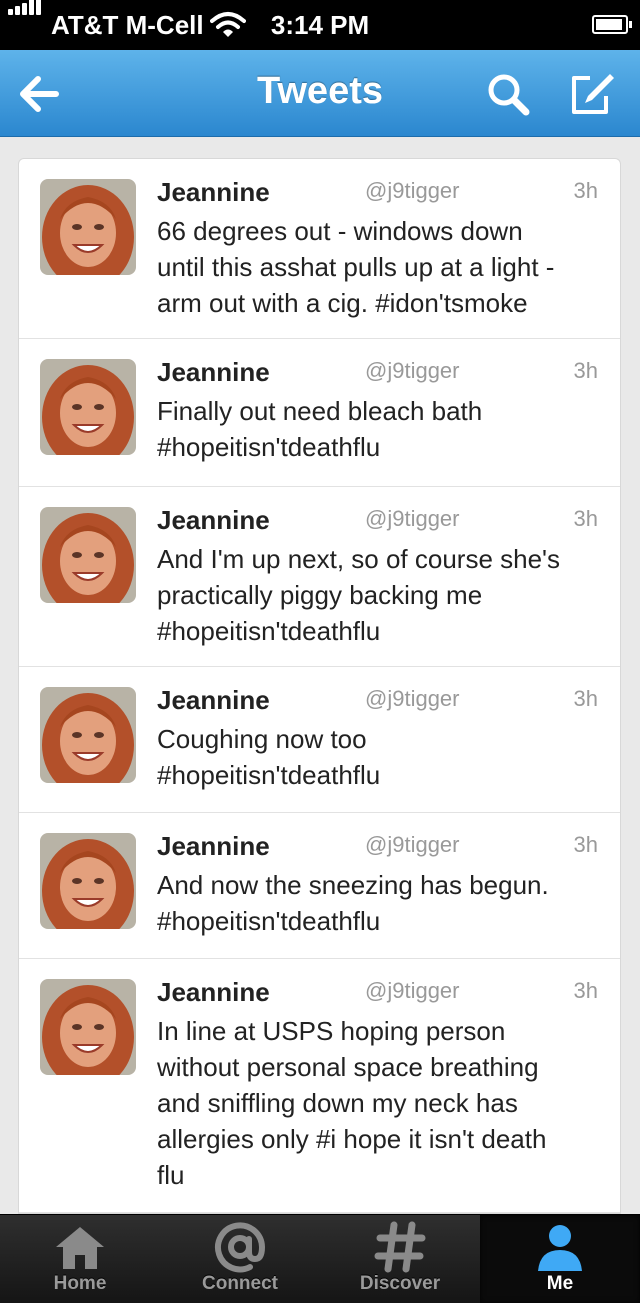  Describe the element at coordinates (352, 1139) in the screenshot. I see `tweet-text-line: allergies only #i hope it isn't death` at that location.